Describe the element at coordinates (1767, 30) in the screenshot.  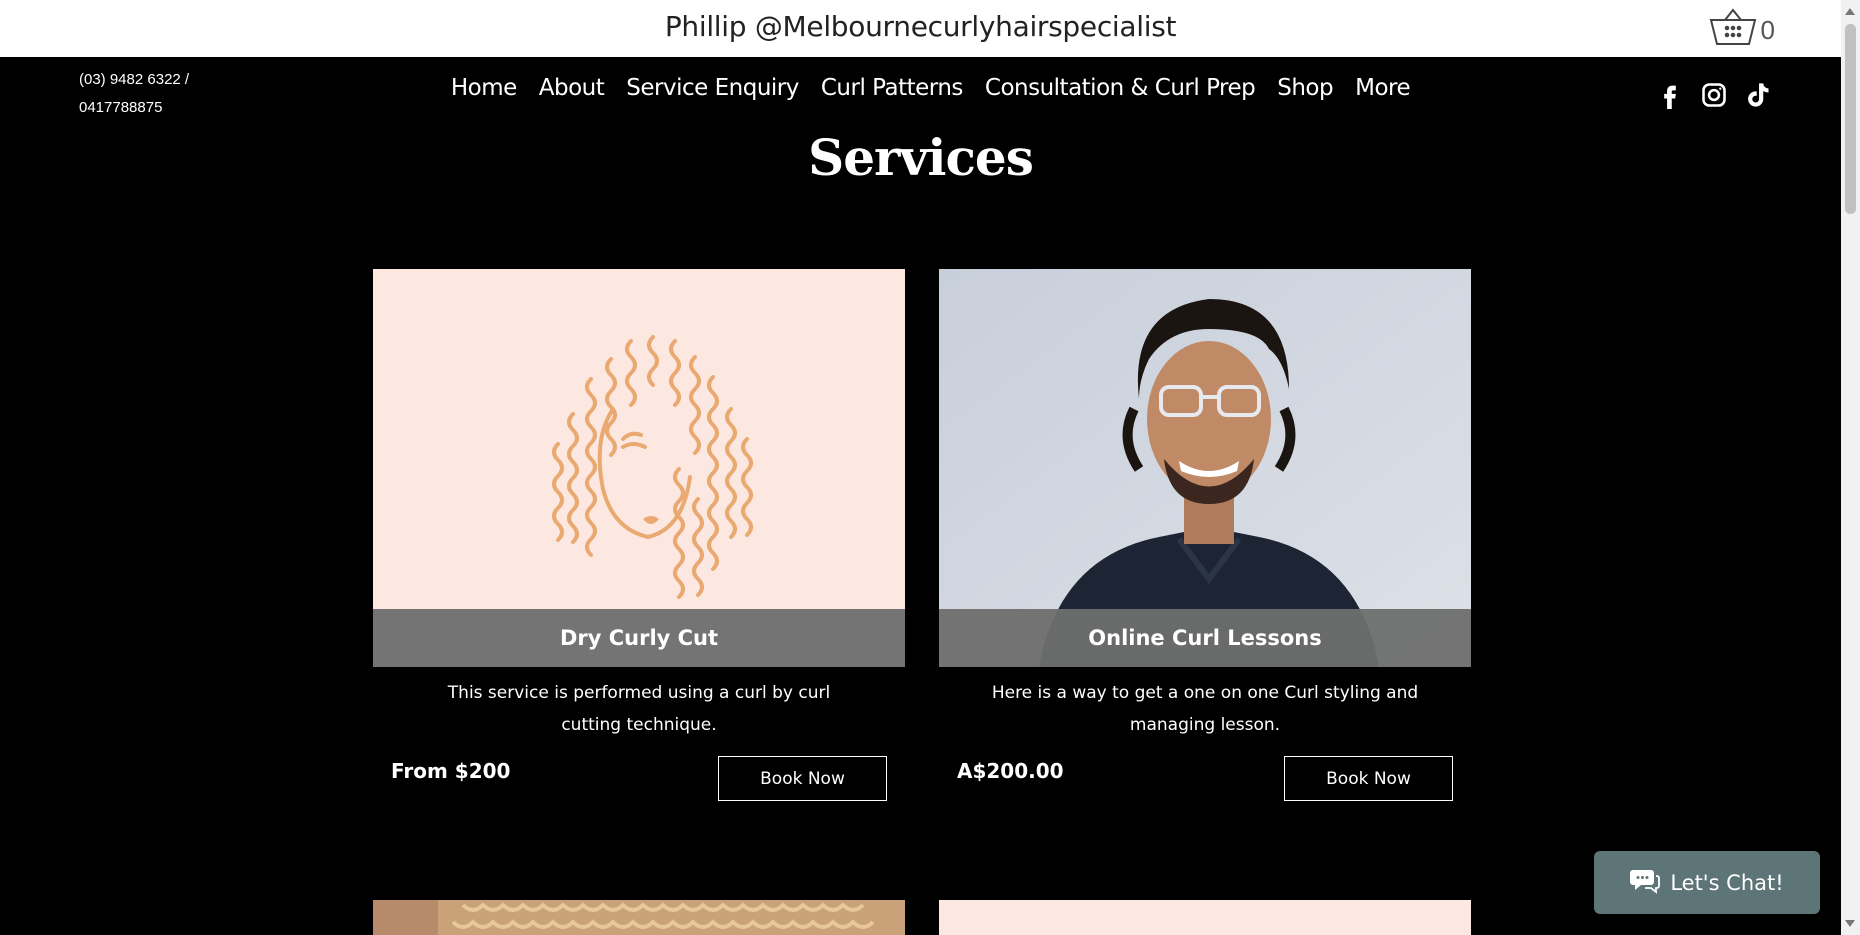
I see `cart-count: 0` at that location.